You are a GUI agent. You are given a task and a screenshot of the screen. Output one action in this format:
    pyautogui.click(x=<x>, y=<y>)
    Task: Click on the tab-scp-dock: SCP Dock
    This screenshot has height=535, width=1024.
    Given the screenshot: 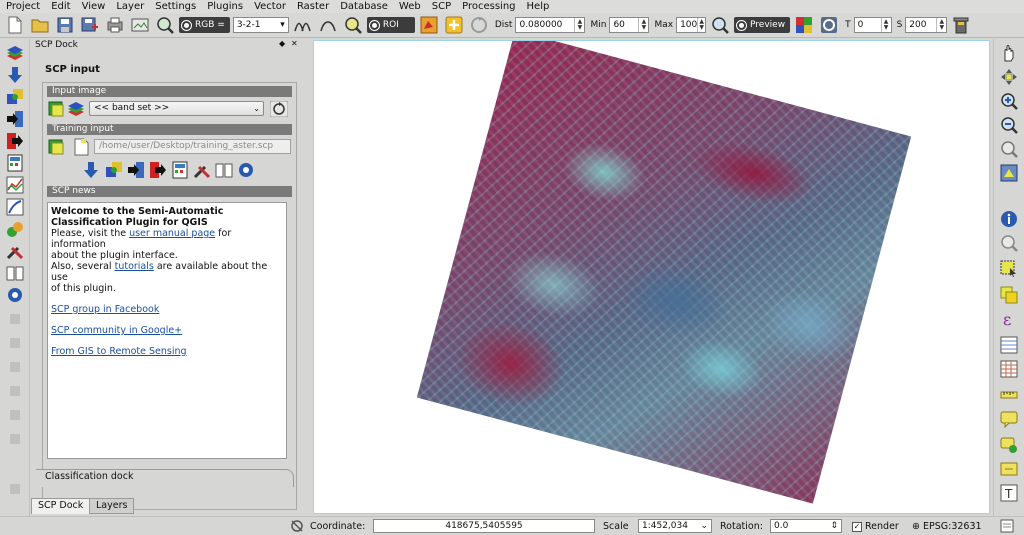 What is the action you would take?
    pyautogui.click(x=61, y=506)
    